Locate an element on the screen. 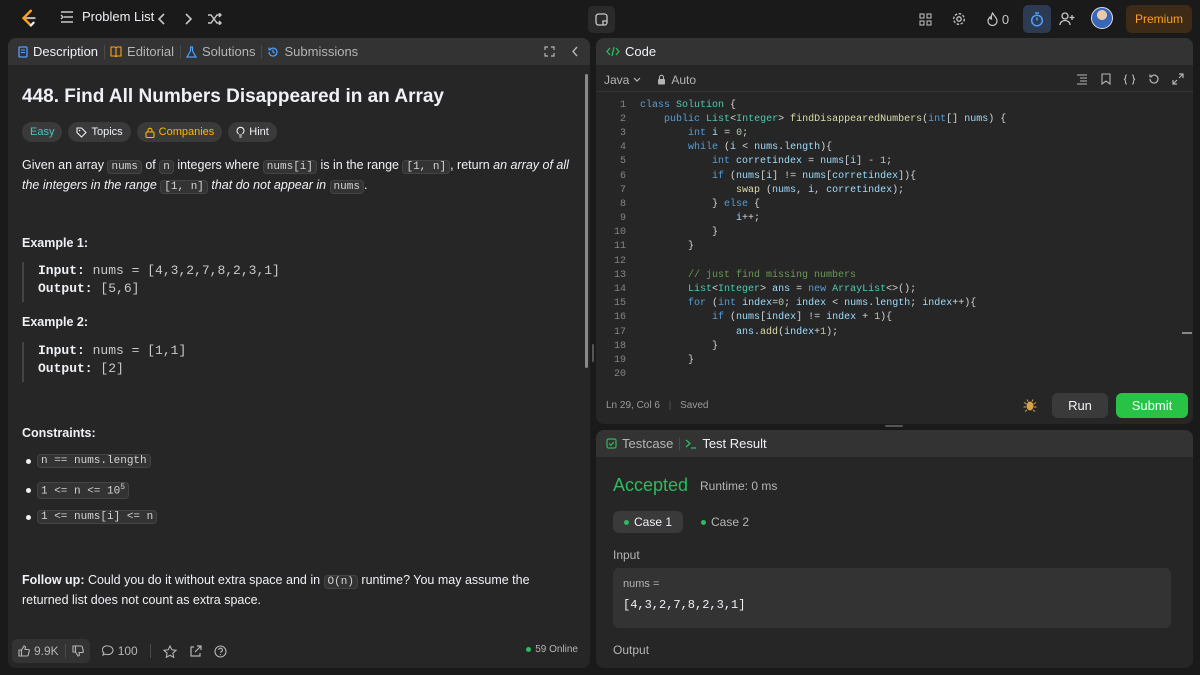  settings-button is located at coordinates (959, 19).